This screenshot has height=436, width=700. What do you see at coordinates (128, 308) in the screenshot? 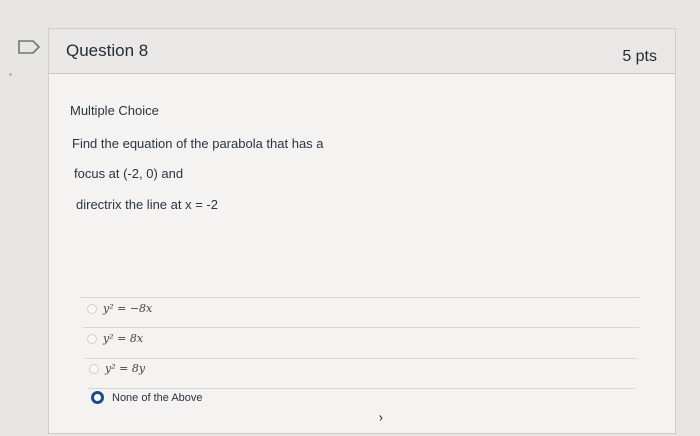
I see `answer-option-label: y² = −8x` at bounding box center [128, 308].